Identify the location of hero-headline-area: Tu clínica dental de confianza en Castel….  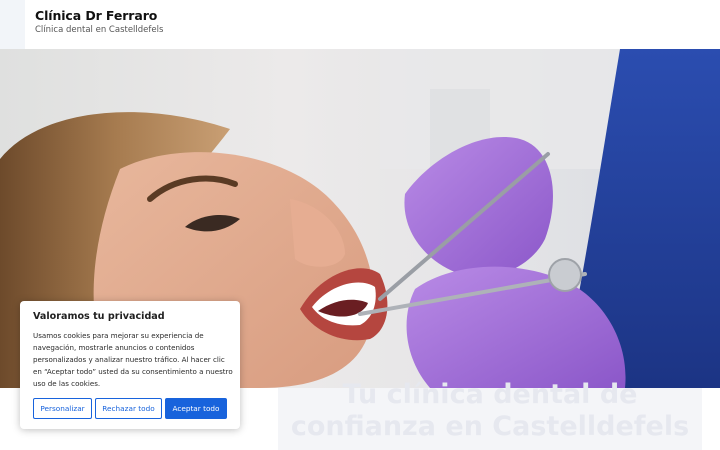
(490, 414).